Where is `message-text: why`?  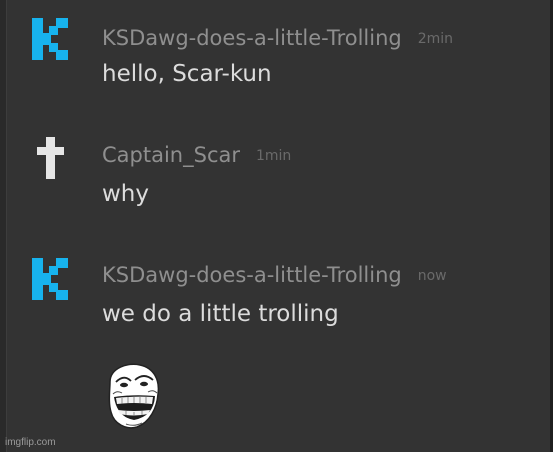 message-text: why is located at coordinates (125, 194).